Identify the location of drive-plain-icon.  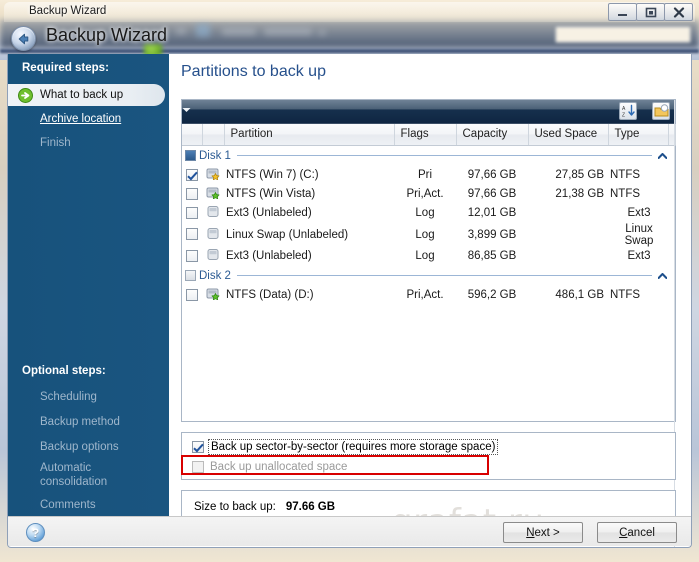
(213, 213).